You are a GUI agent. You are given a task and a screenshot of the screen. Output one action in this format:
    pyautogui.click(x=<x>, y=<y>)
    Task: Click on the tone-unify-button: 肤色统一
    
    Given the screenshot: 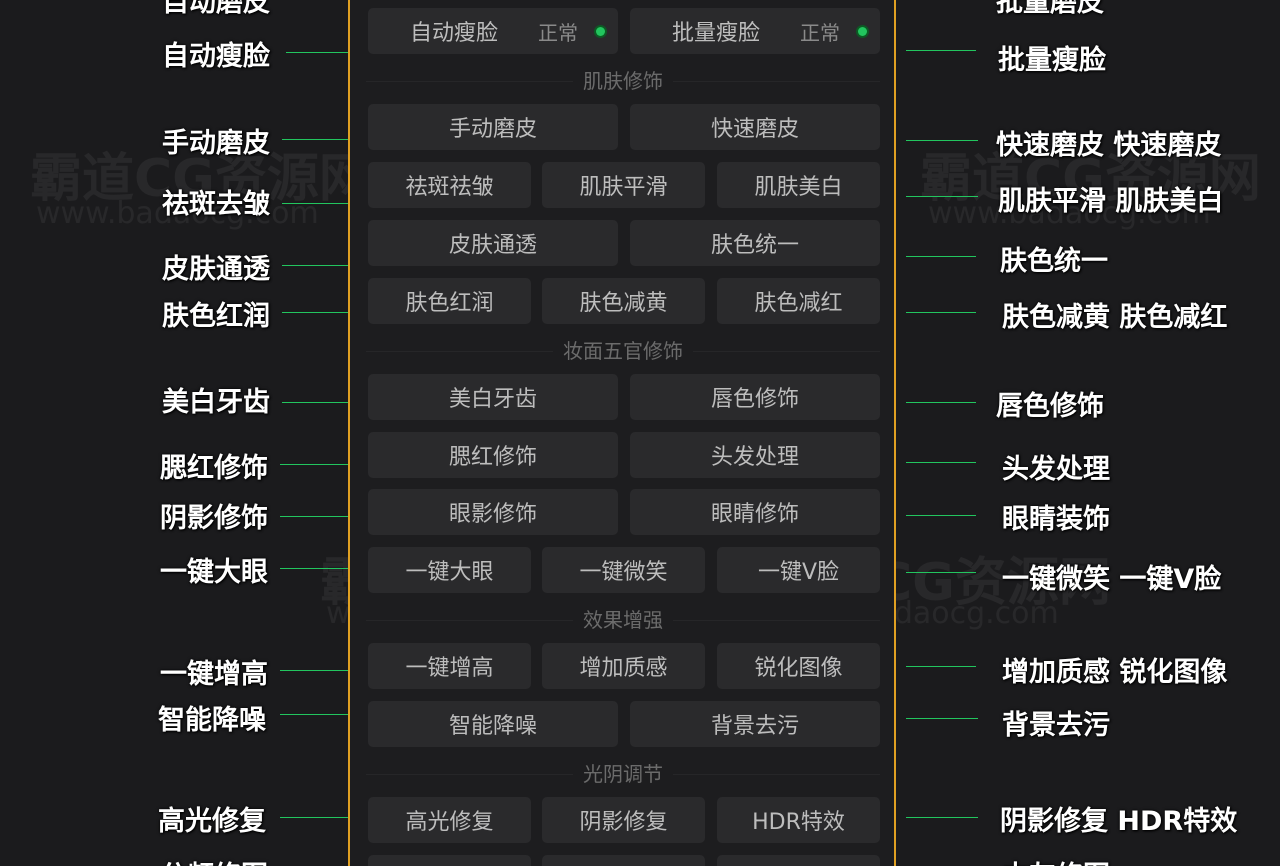 What is the action you would take?
    pyautogui.click(x=755, y=243)
    